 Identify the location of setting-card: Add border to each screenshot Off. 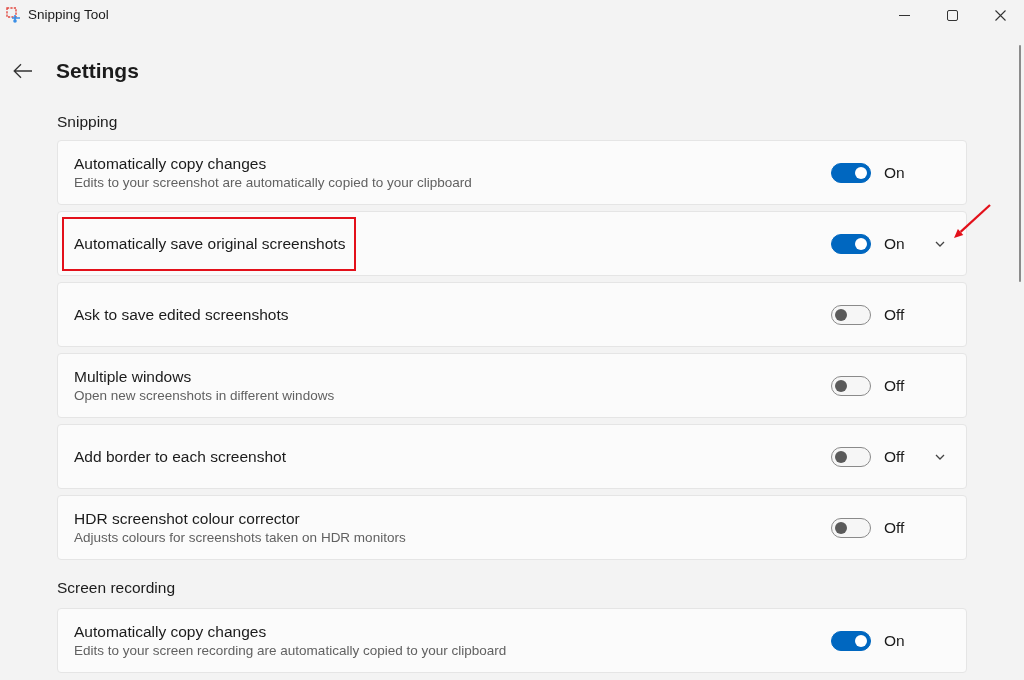
(512, 456).